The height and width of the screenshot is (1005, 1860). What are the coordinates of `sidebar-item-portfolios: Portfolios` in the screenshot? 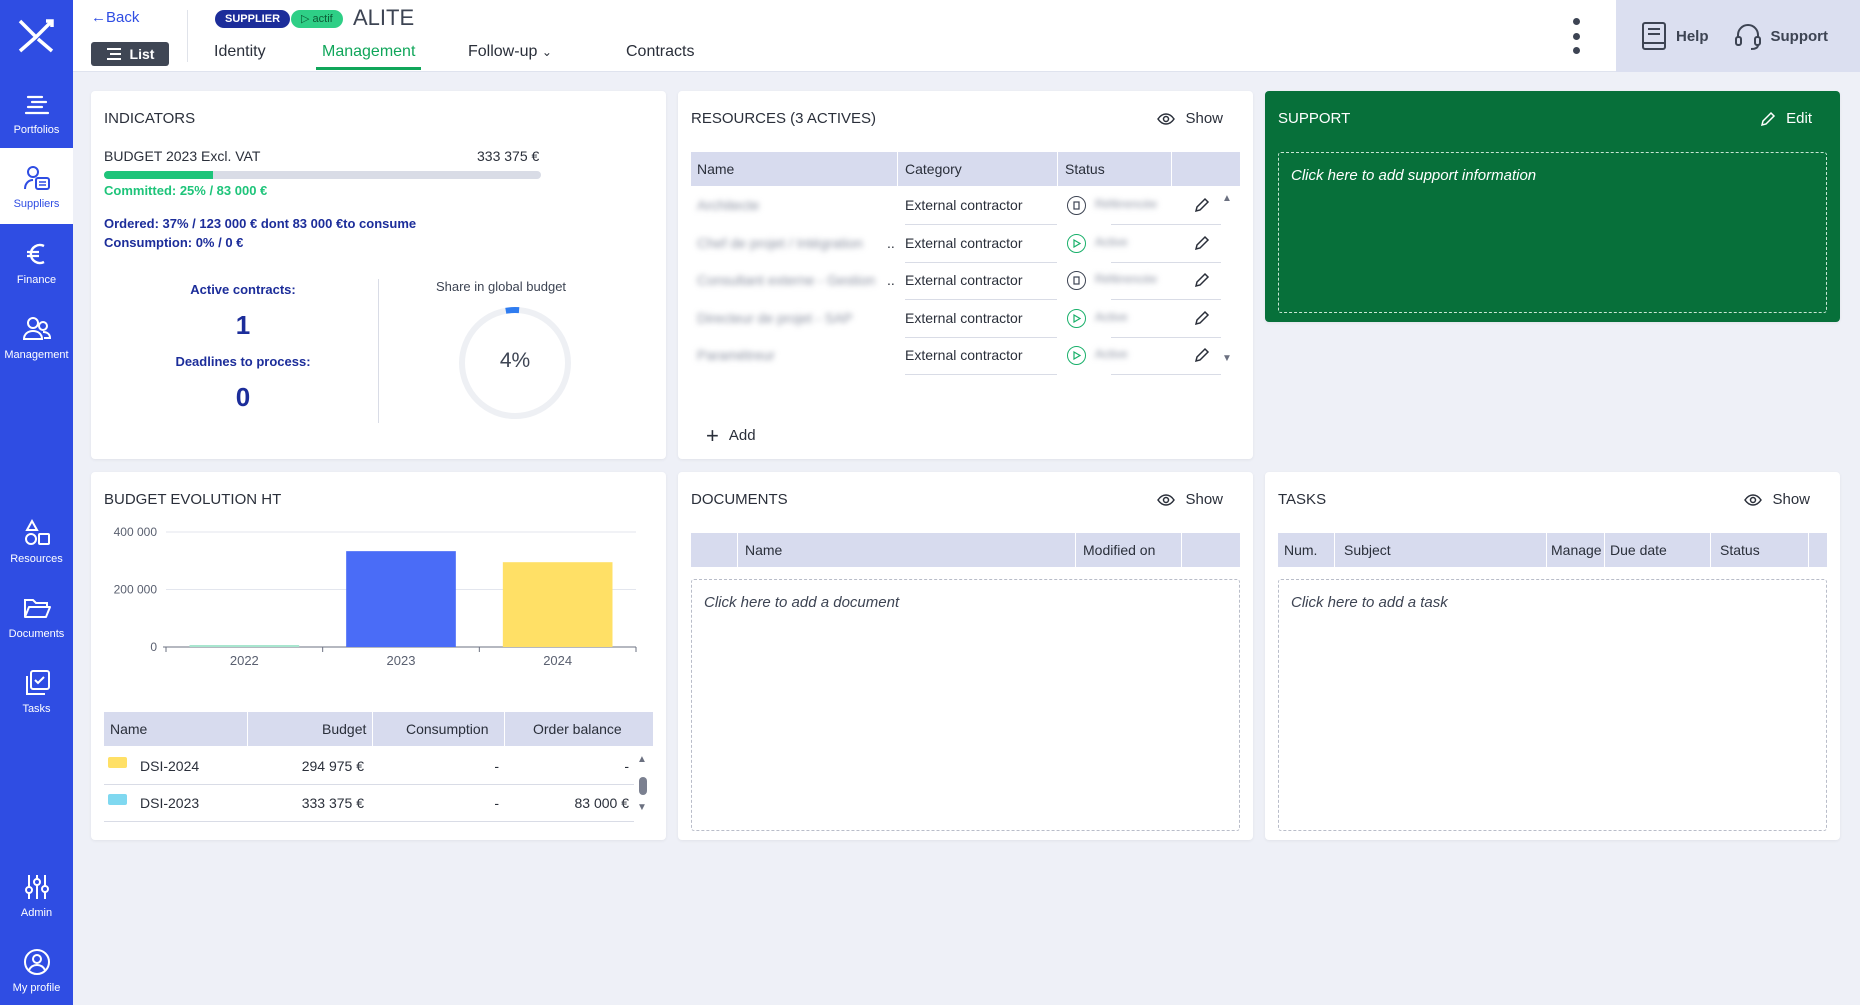 It's located at (36, 112).